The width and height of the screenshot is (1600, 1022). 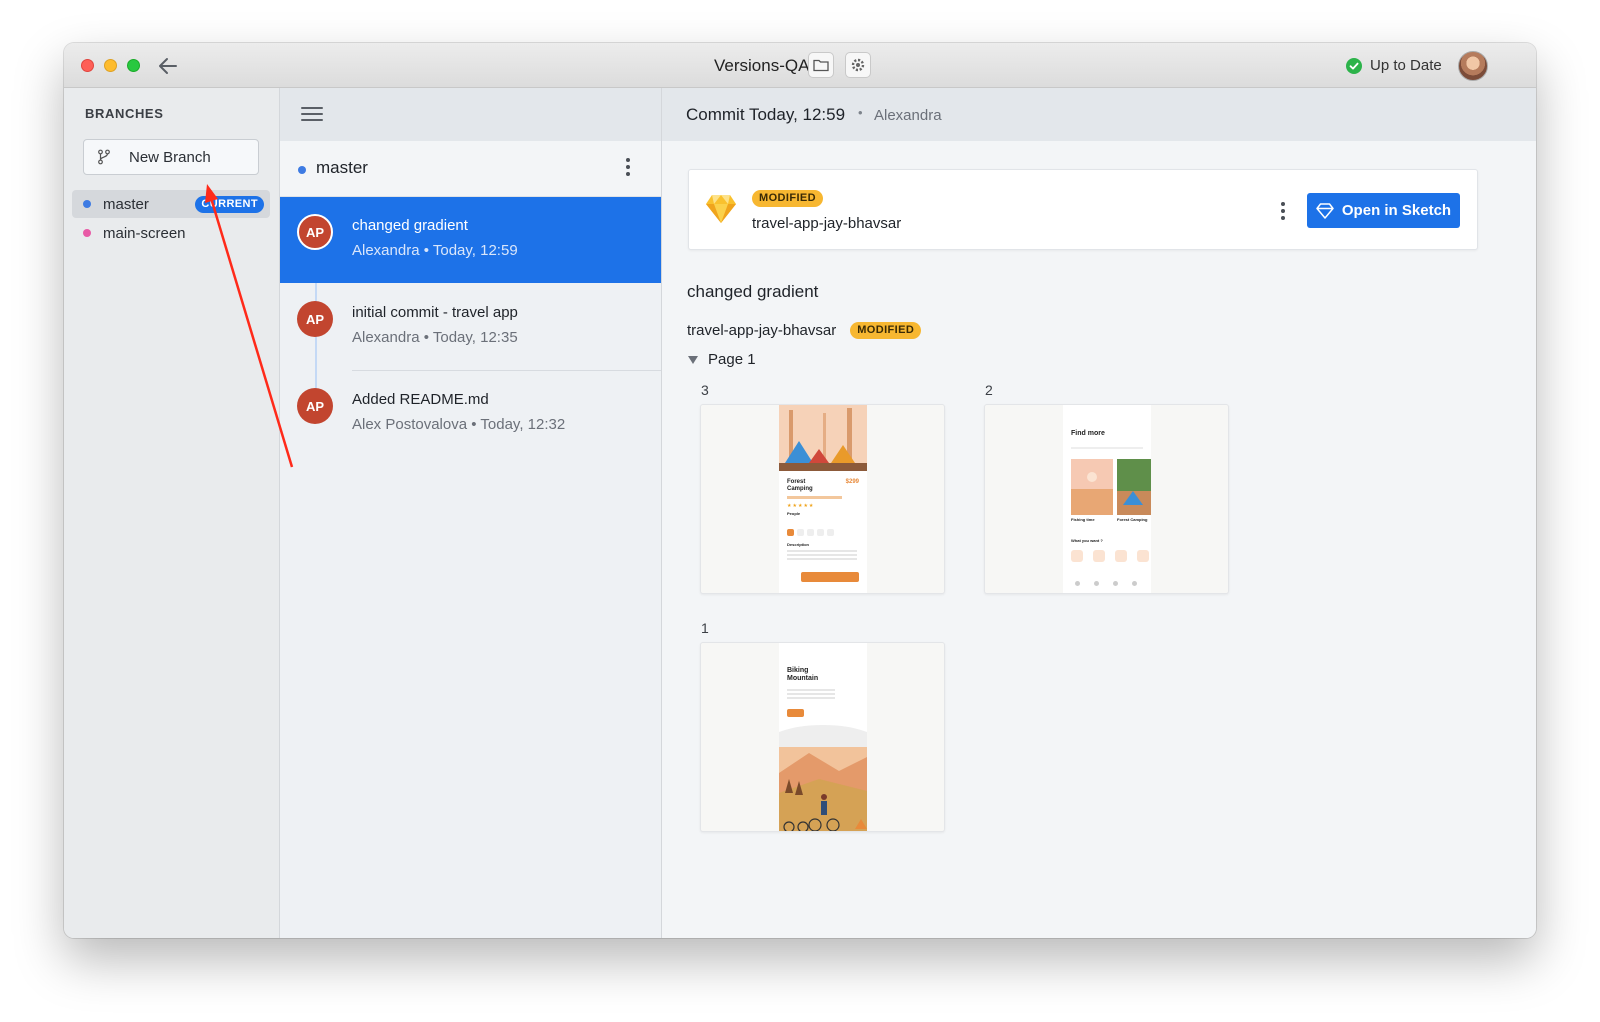 What do you see at coordinates (753, 291) in the screenshot?
I see `commit-message: changed gradient` at bounding box center [753, 291].